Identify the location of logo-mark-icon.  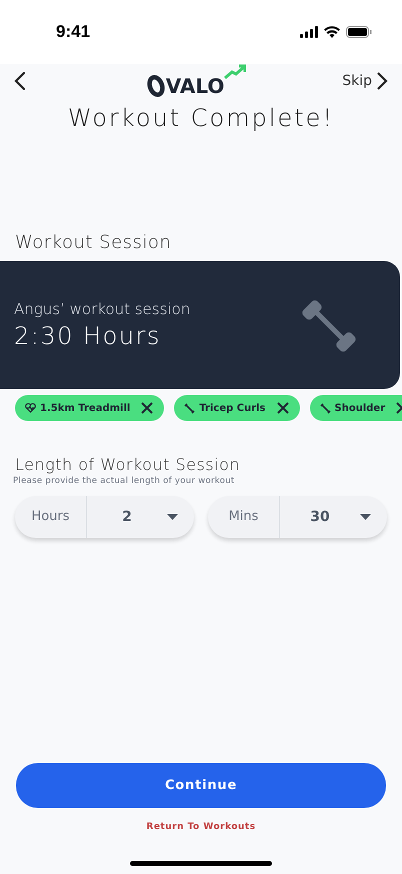
(156, 85).